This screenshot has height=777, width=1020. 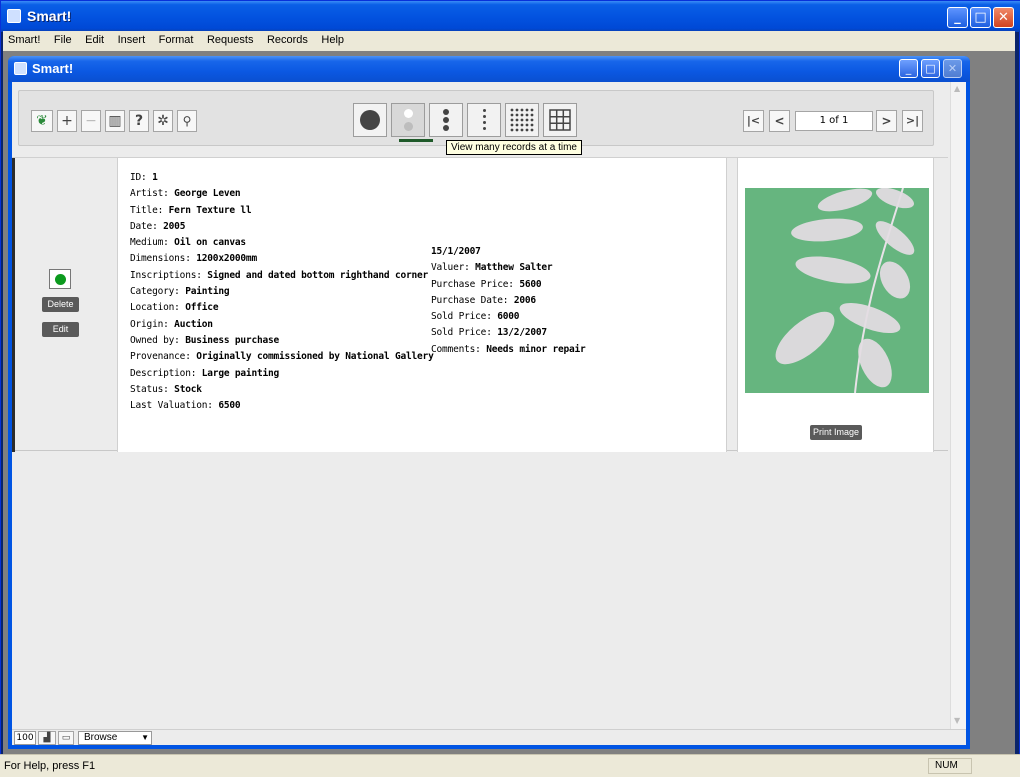 What do you see at coordinates (176, 38) in the screenshot?
I see `menu-format: Format` at bounding box center [176, 38].